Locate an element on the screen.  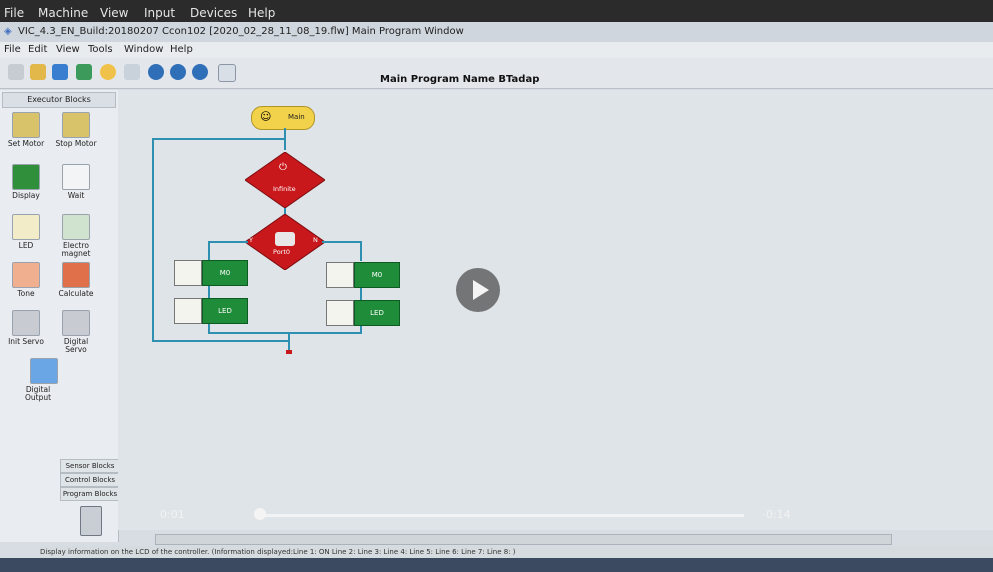
play-button is located at coordinates (478, 290).